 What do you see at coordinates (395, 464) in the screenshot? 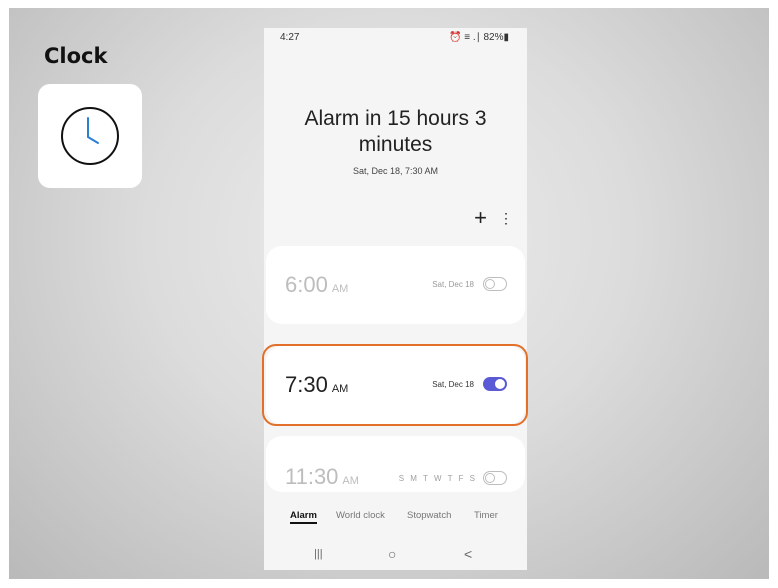
I see `alarm-card: 11:30 AM S M T W T F S` at bounding box center [395, 464].